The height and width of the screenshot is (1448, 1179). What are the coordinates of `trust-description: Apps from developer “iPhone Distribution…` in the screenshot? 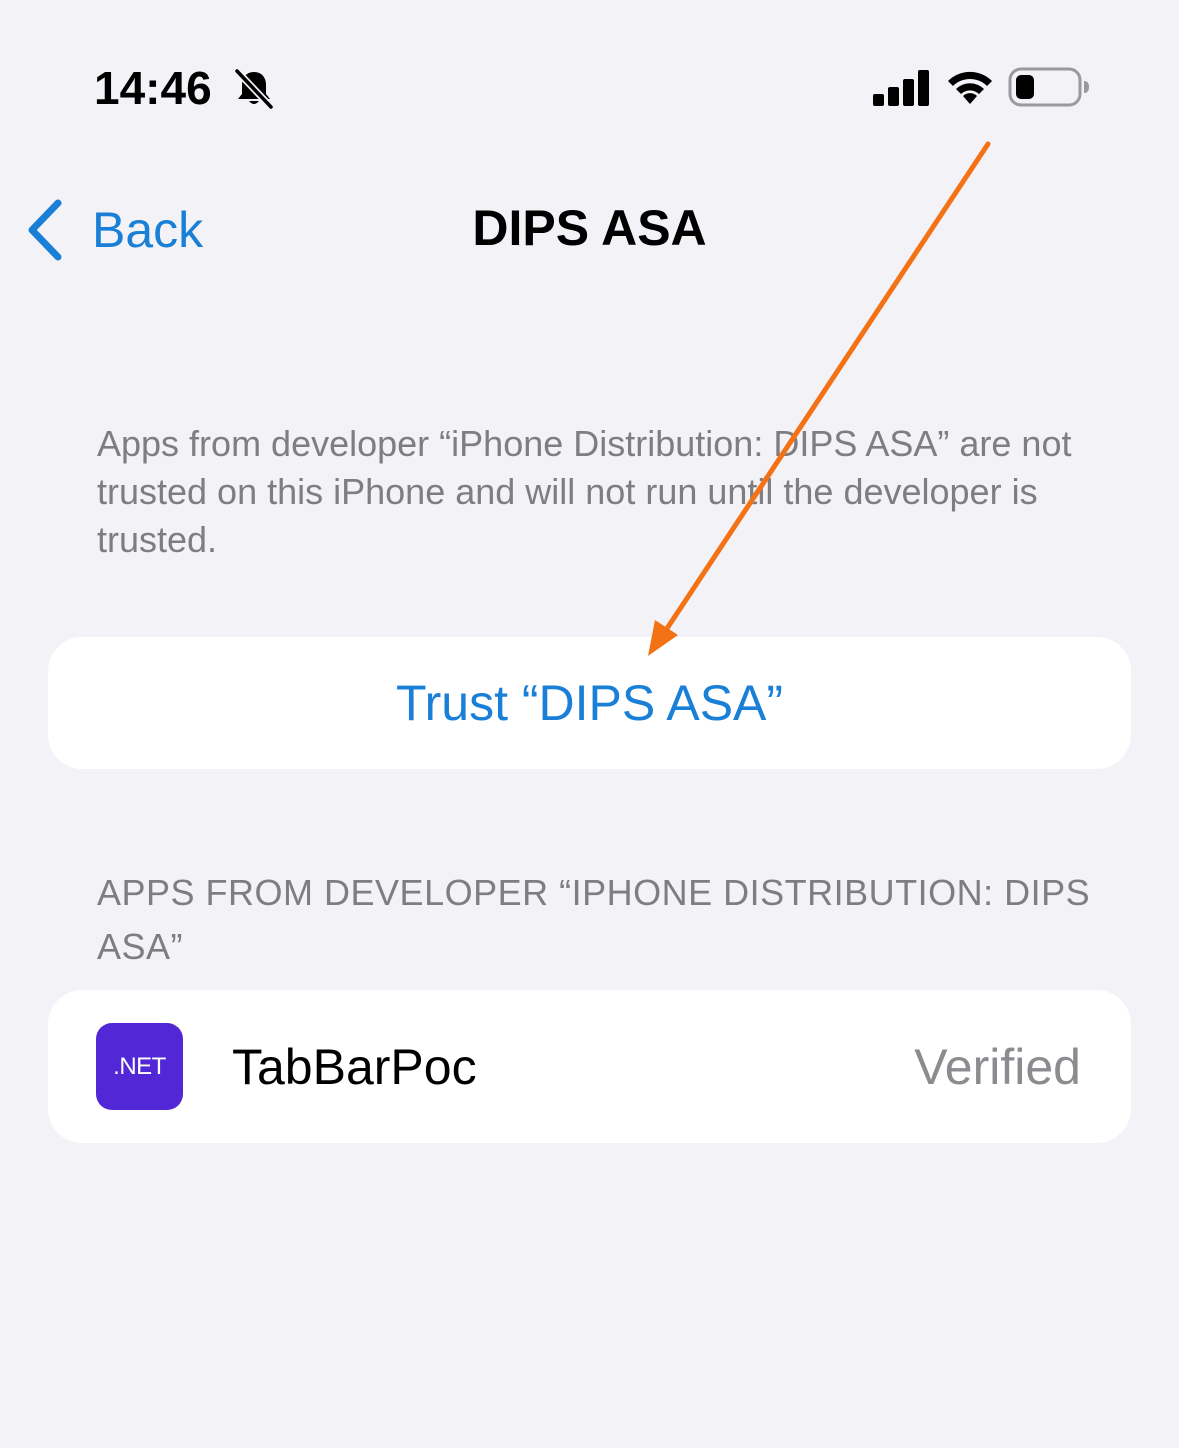 It's located at (584, 491).